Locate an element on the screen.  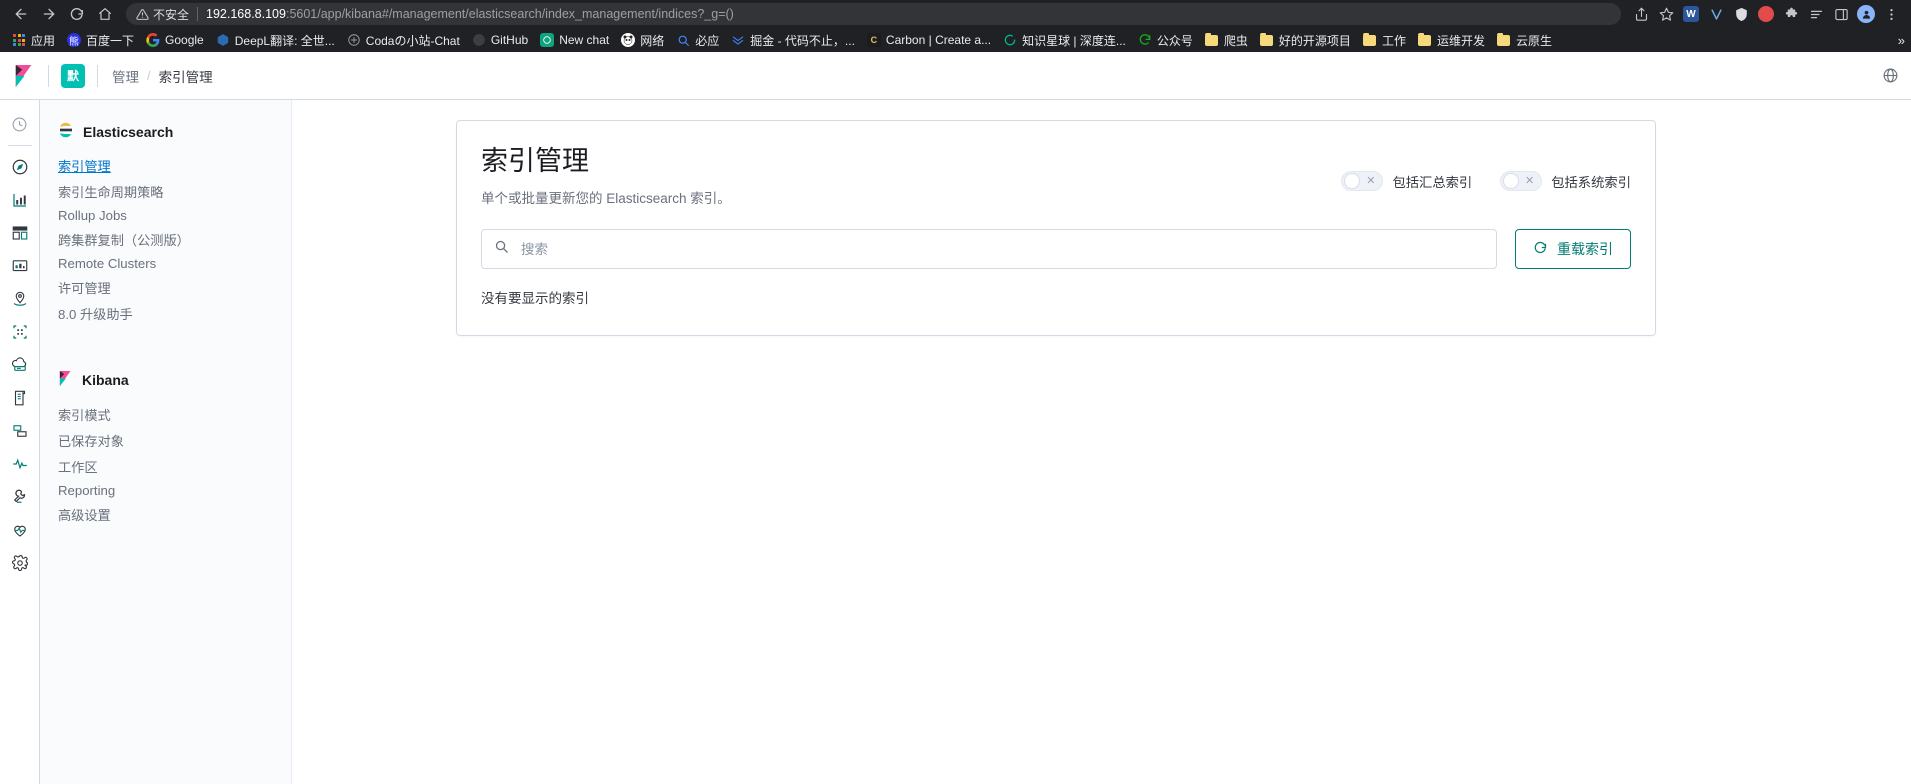
sidebar-item-license-management: 许可管理 is located at coordinates (165, 287).